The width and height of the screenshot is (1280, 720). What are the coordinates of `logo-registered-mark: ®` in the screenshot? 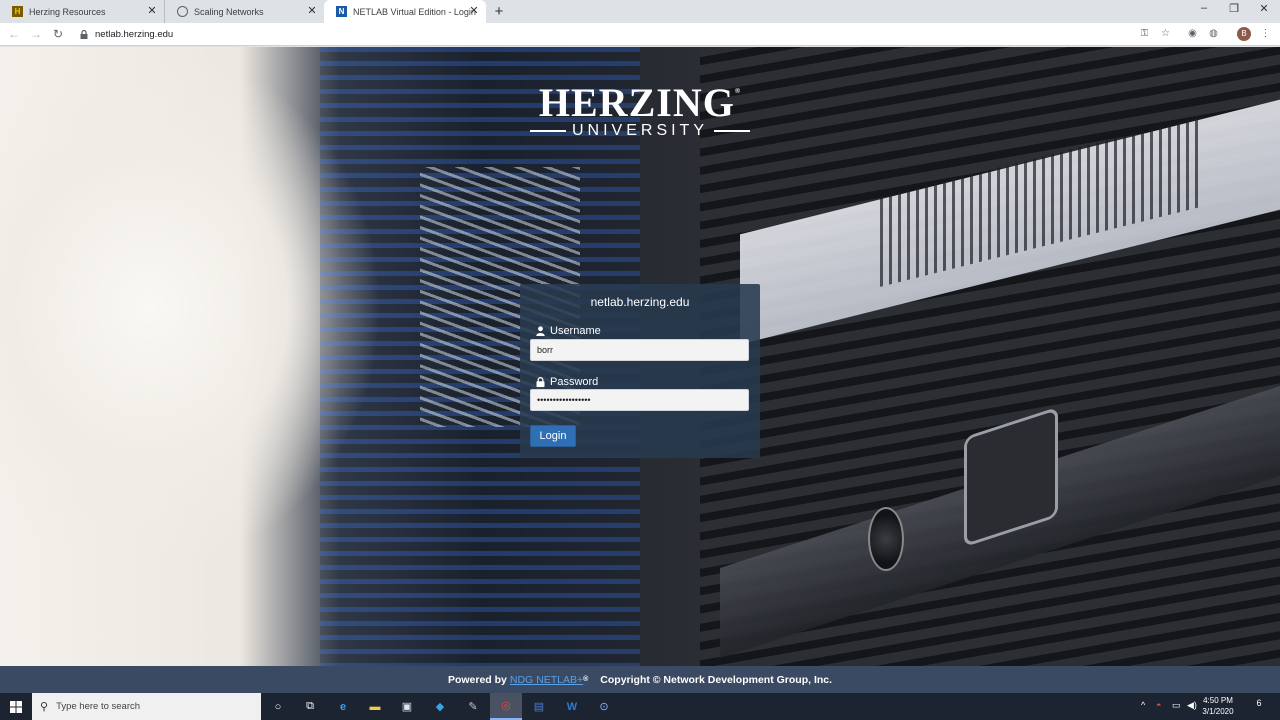 It's located at (738, 91).